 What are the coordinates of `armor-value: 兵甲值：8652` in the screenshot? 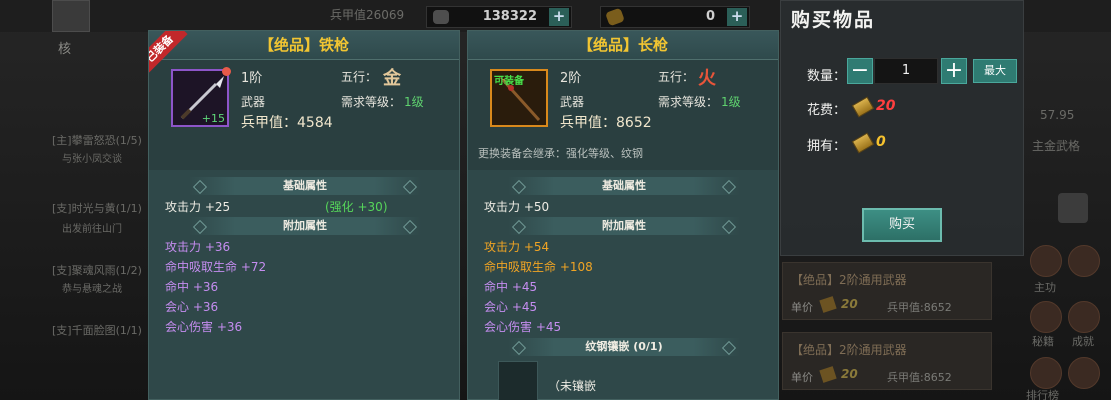 It's located at (606, 123).